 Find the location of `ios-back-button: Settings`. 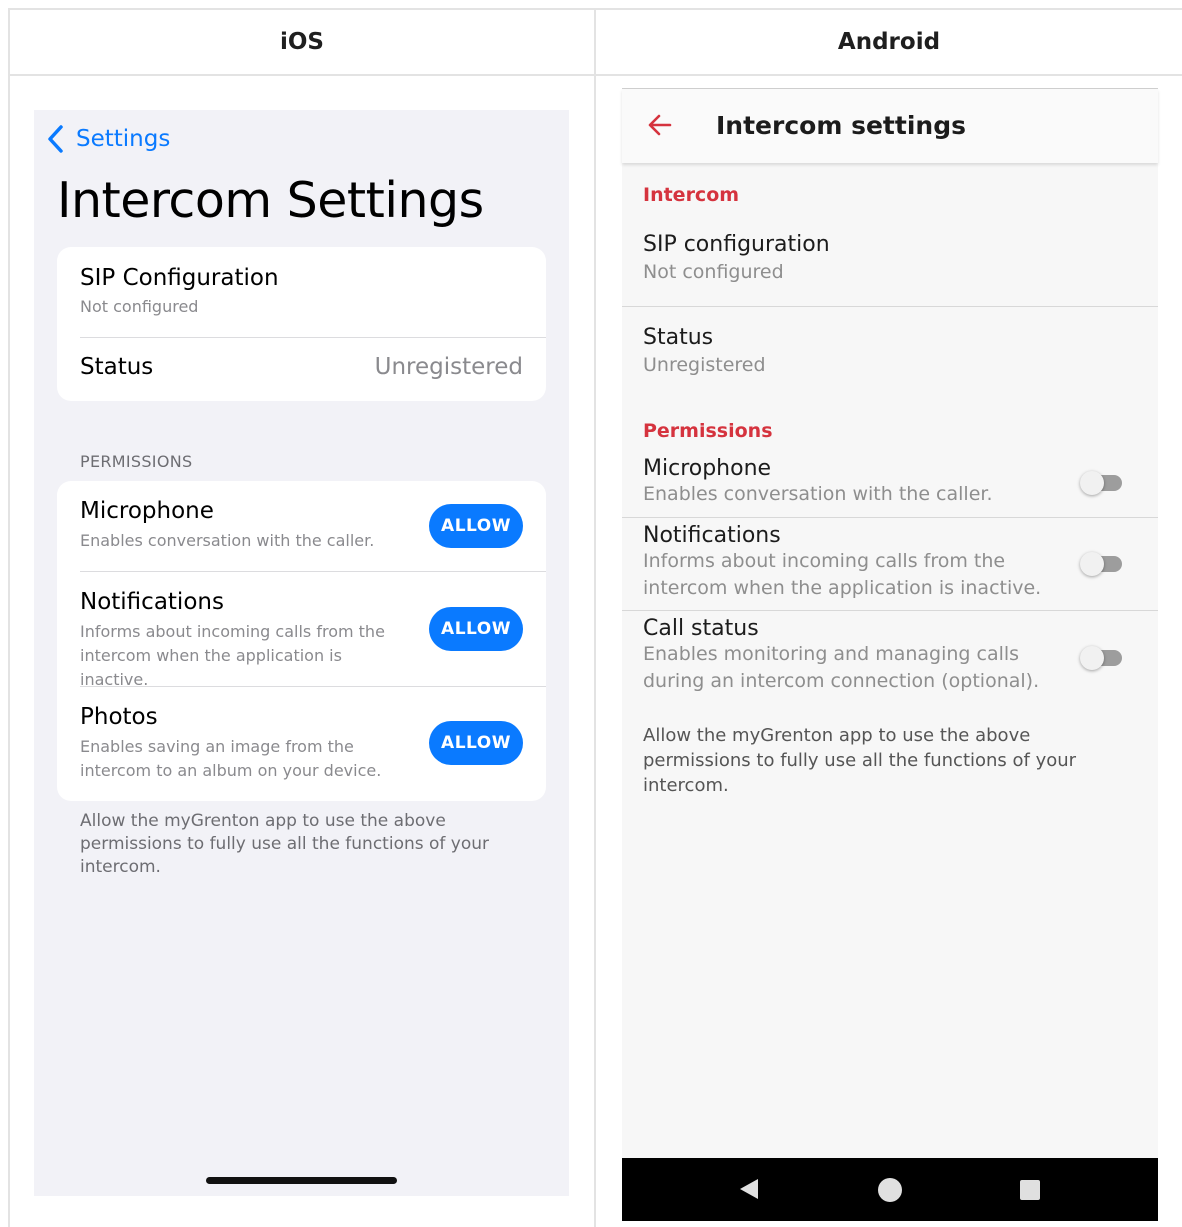

ios-back-button: Settings is located at coordinates (108, 139).